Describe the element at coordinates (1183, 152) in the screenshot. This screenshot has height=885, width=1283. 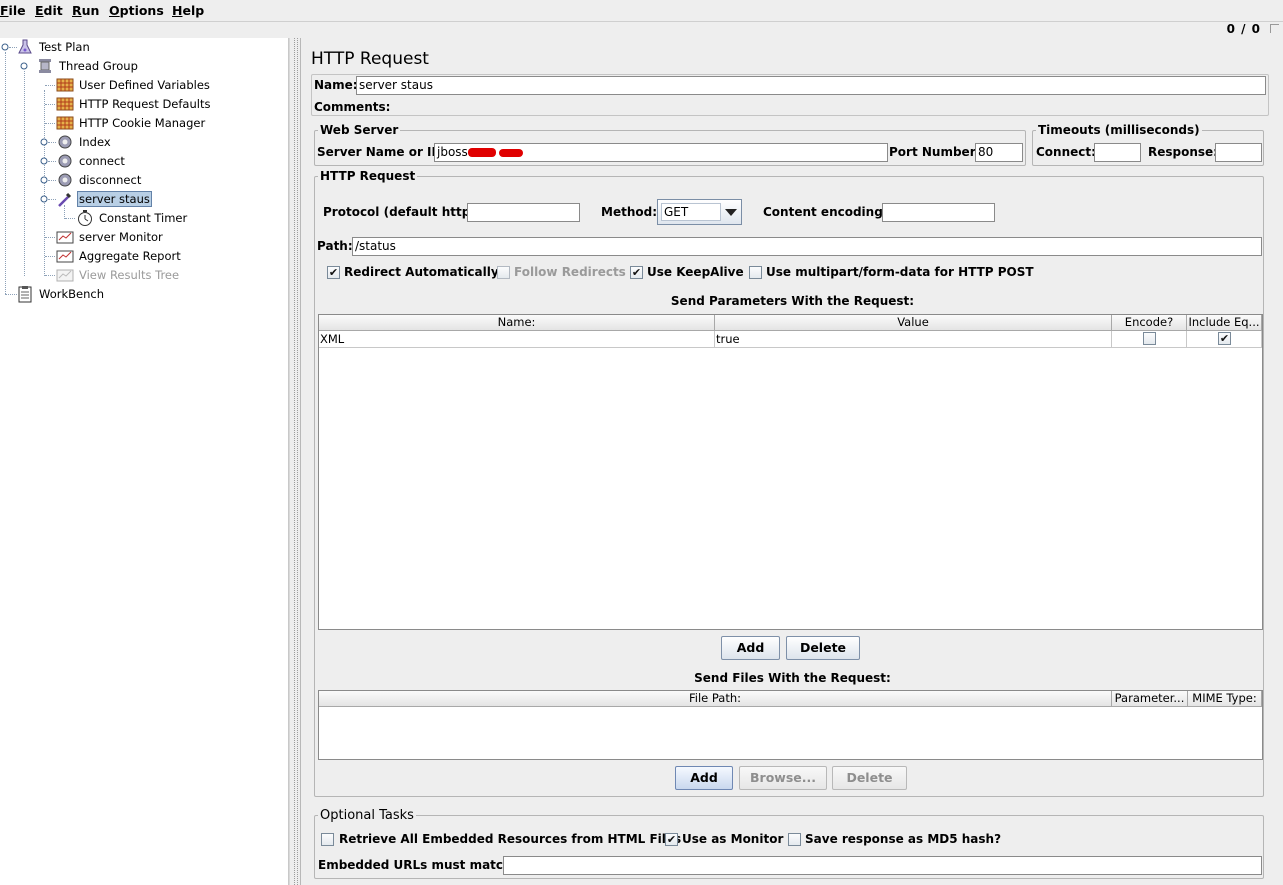
I see `response-label: Response:` at that location.